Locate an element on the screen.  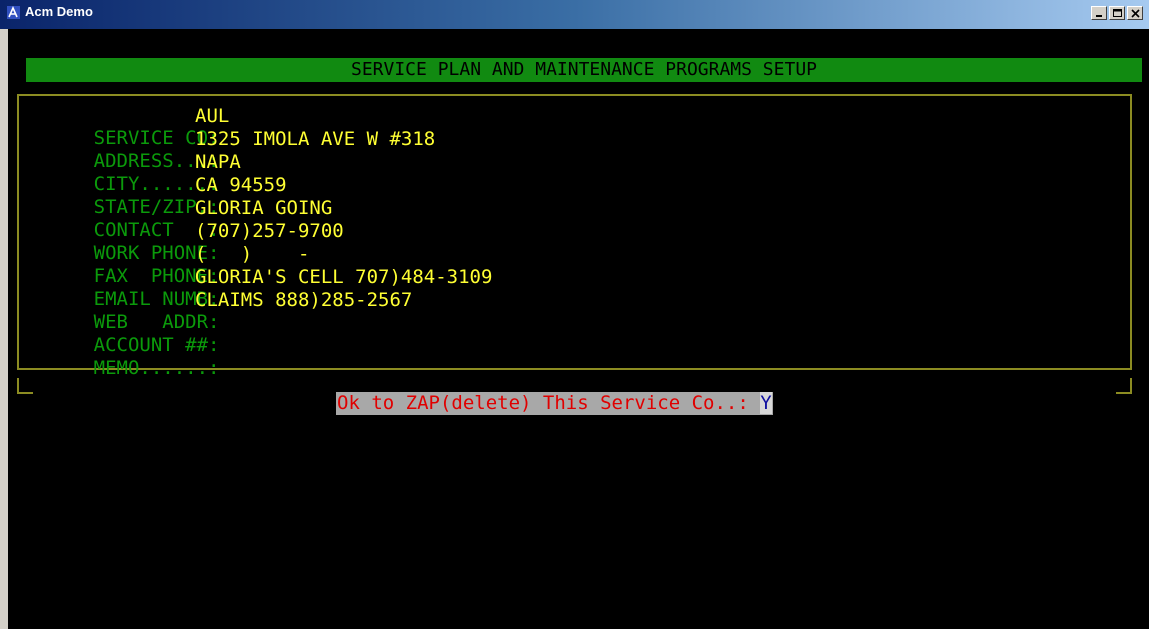
field-web-addr: WEB ADDR: CLAIMS 888)285-2567 is located at coordinates (219, 311).